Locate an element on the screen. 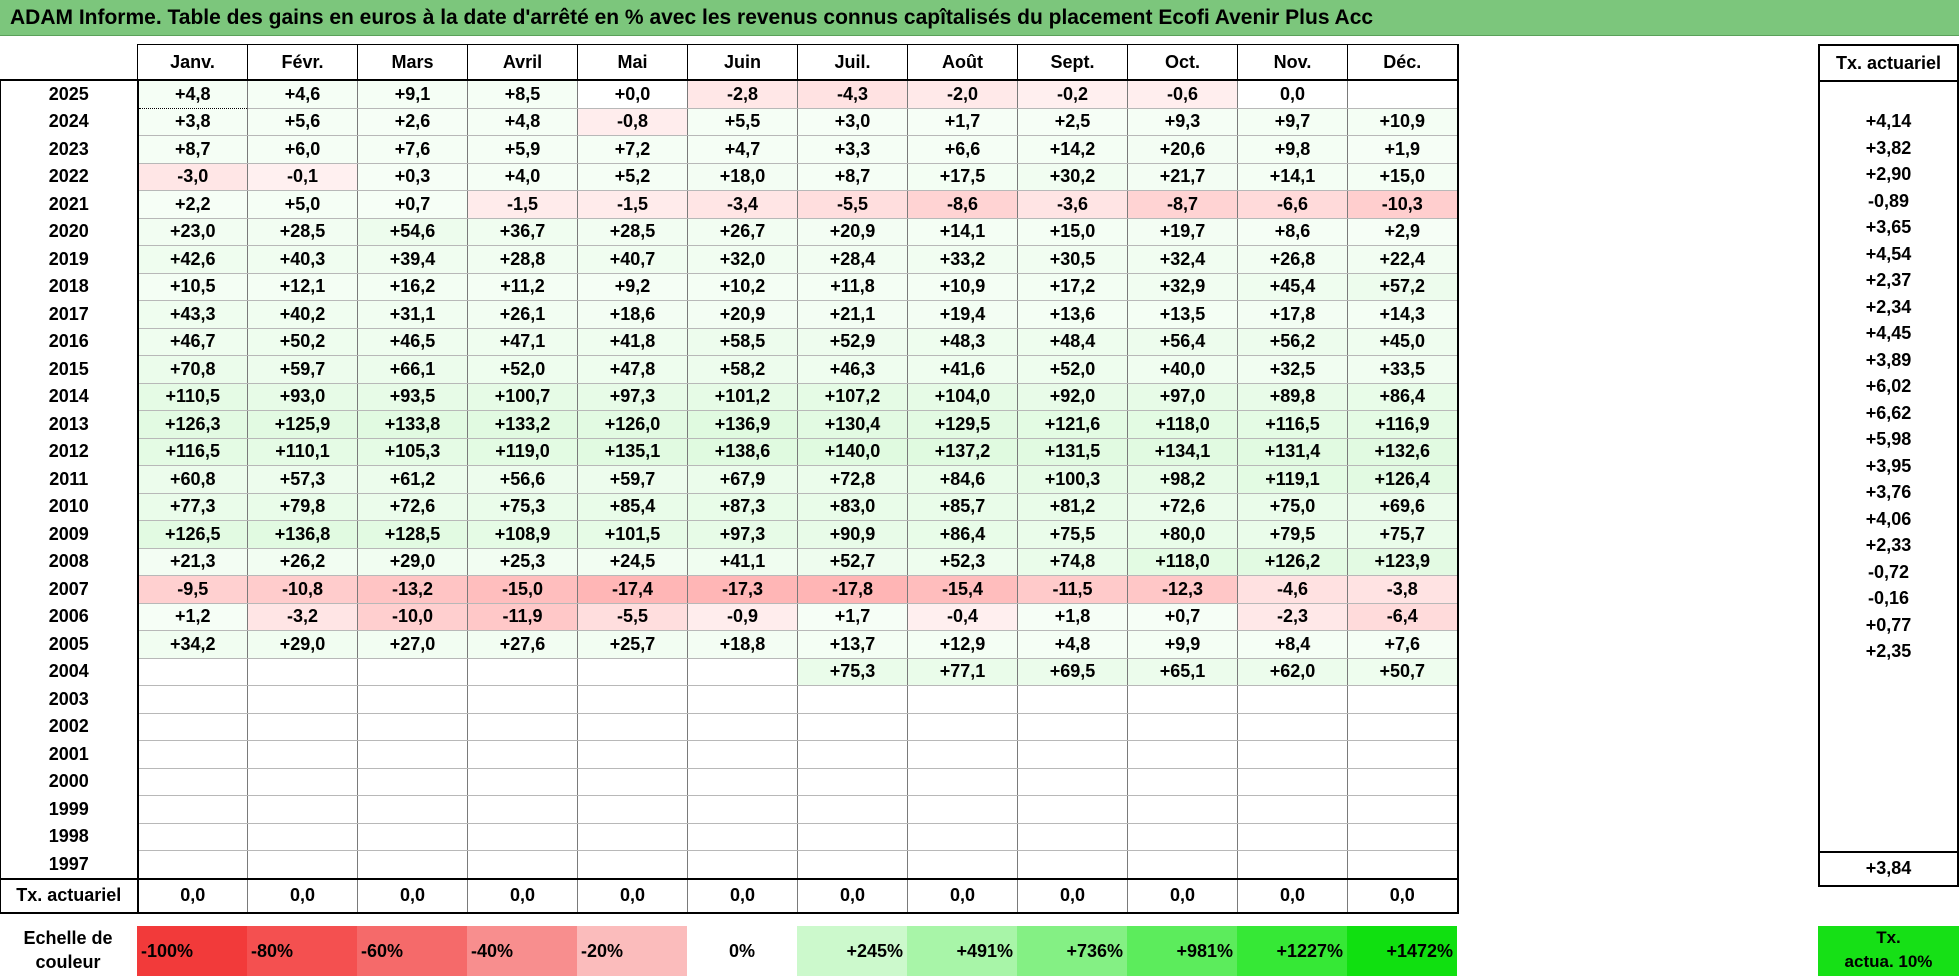 The width and height of the screenshot is (1959, 978). rate-row: +6,62 is located at coordinates (1888, 413).